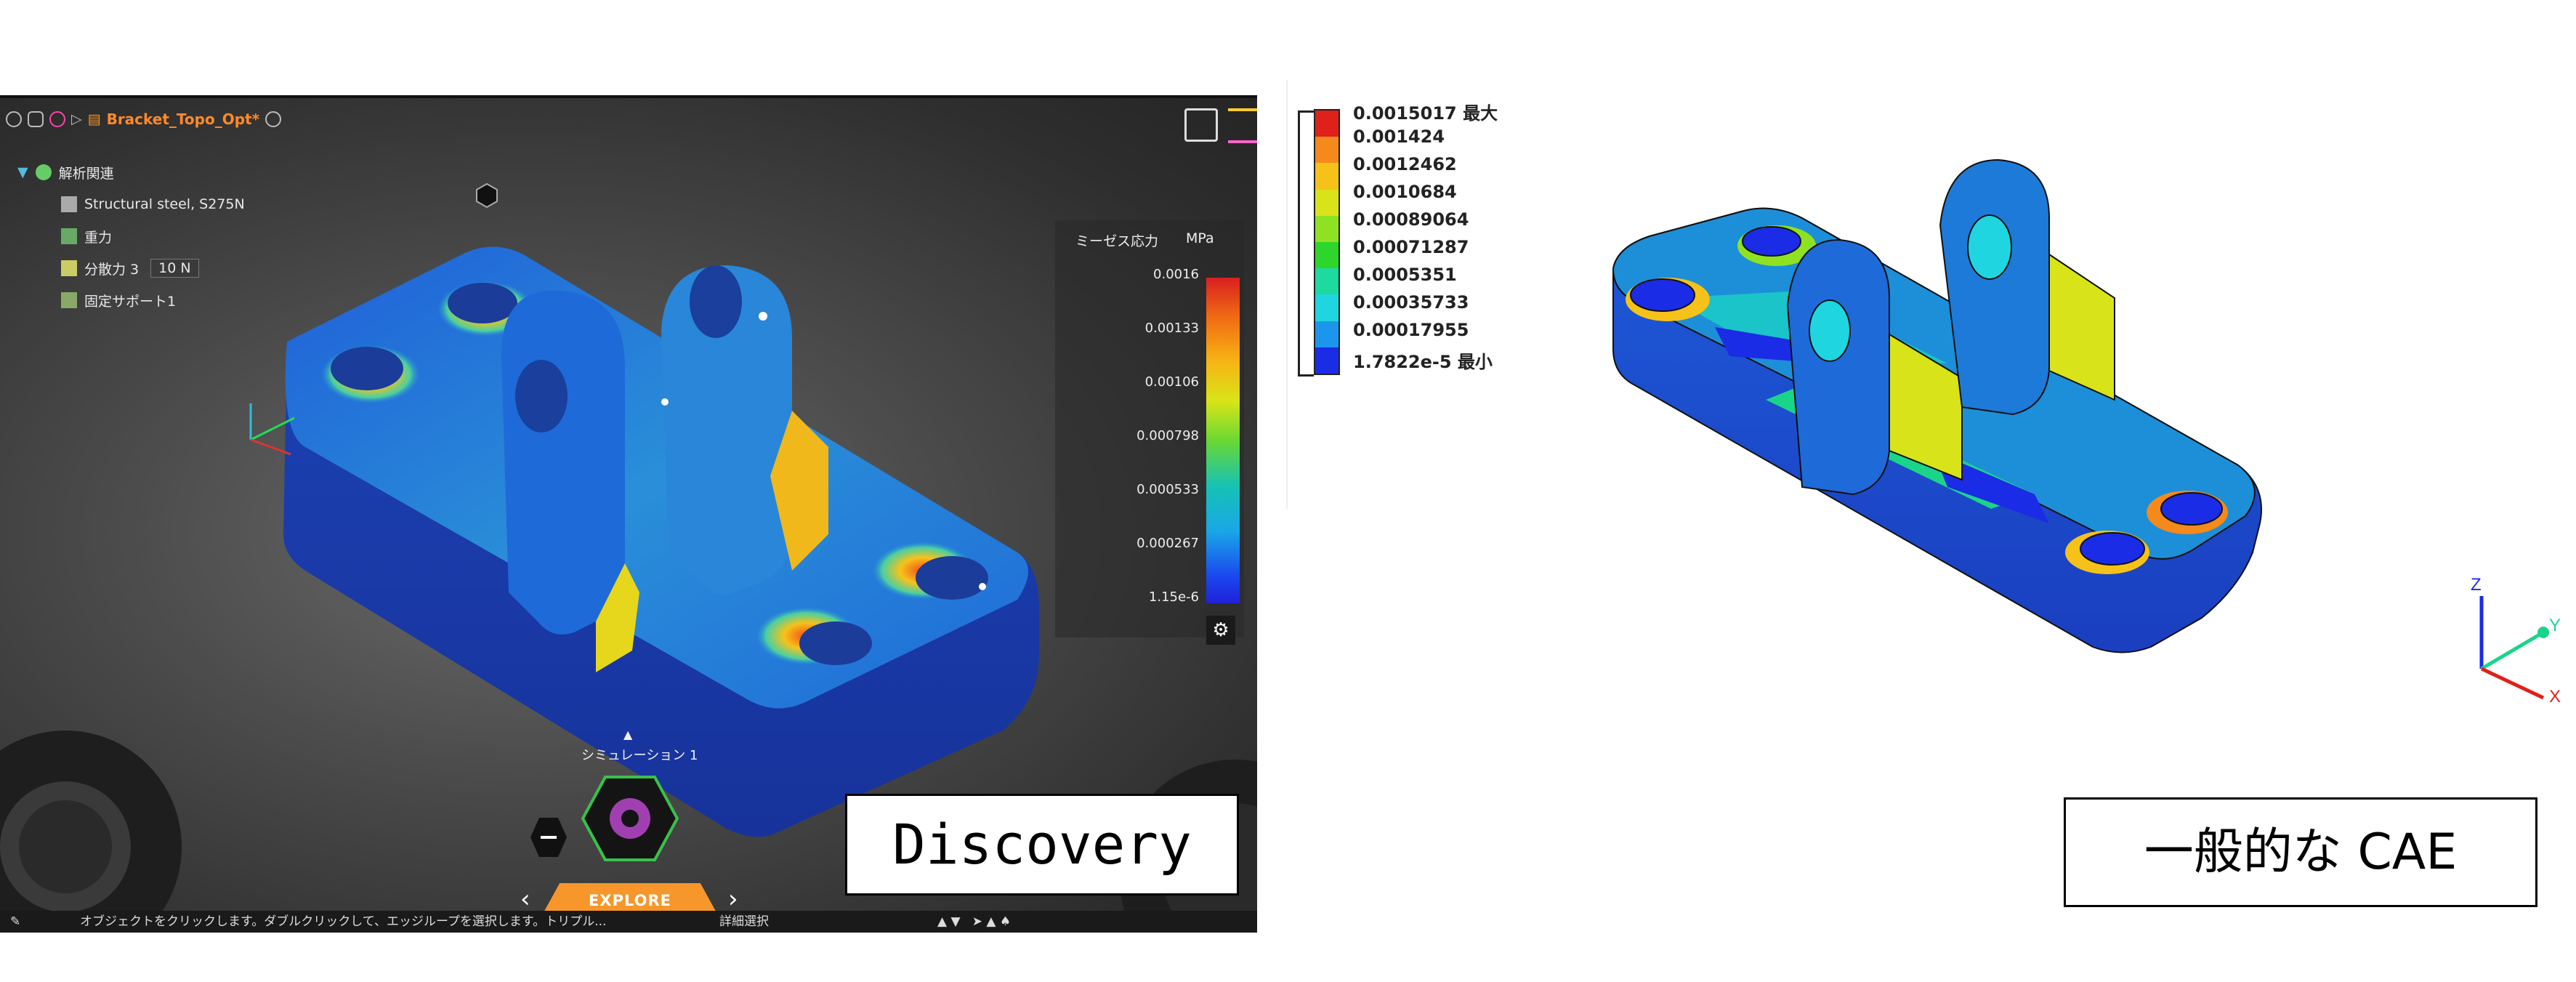 Image resolution: width=2576 pixels, height=982 pixels. Describe the element at coordinates (112, 269) in the screenshot. I see `tree-item-label: 分散力 3` at that location.